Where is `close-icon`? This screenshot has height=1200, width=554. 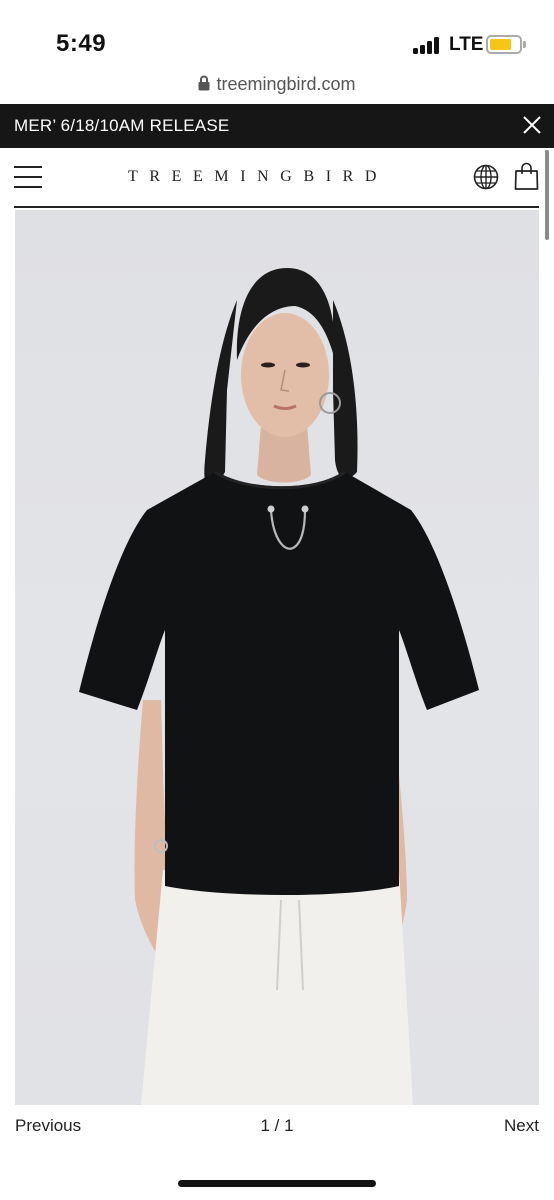
close-icon is located at coordinates (532, 125).